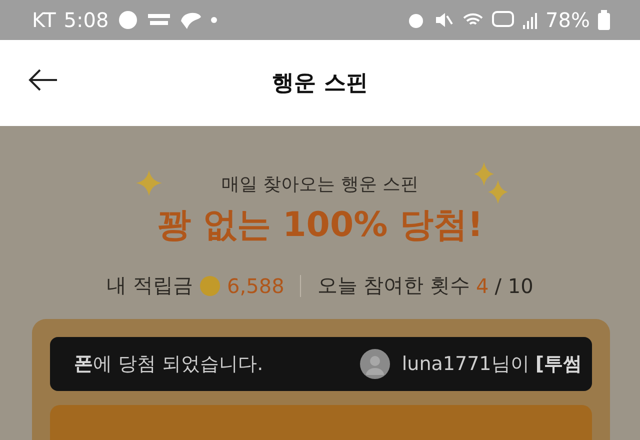 The height and width of the screenshot is (440, 640). I want to click on mute-icon, so click(444, 20).